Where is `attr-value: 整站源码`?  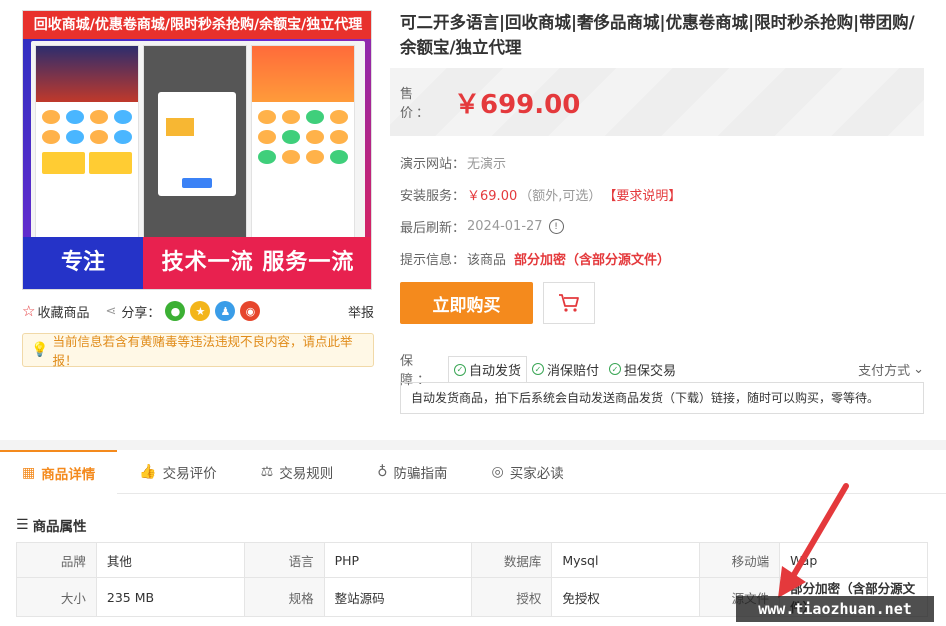 attr-value: 整站源码 is located at coordinates (398, 597).